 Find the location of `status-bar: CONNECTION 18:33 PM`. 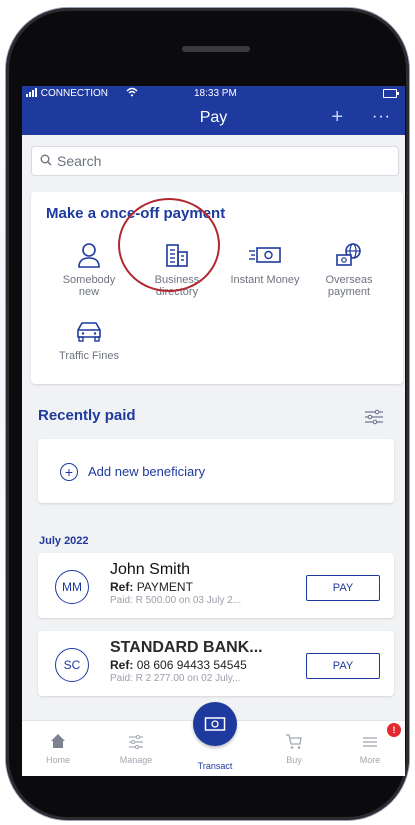

status-bar: CONNECTION 18:33 PM is located at coordinates (213, 94).